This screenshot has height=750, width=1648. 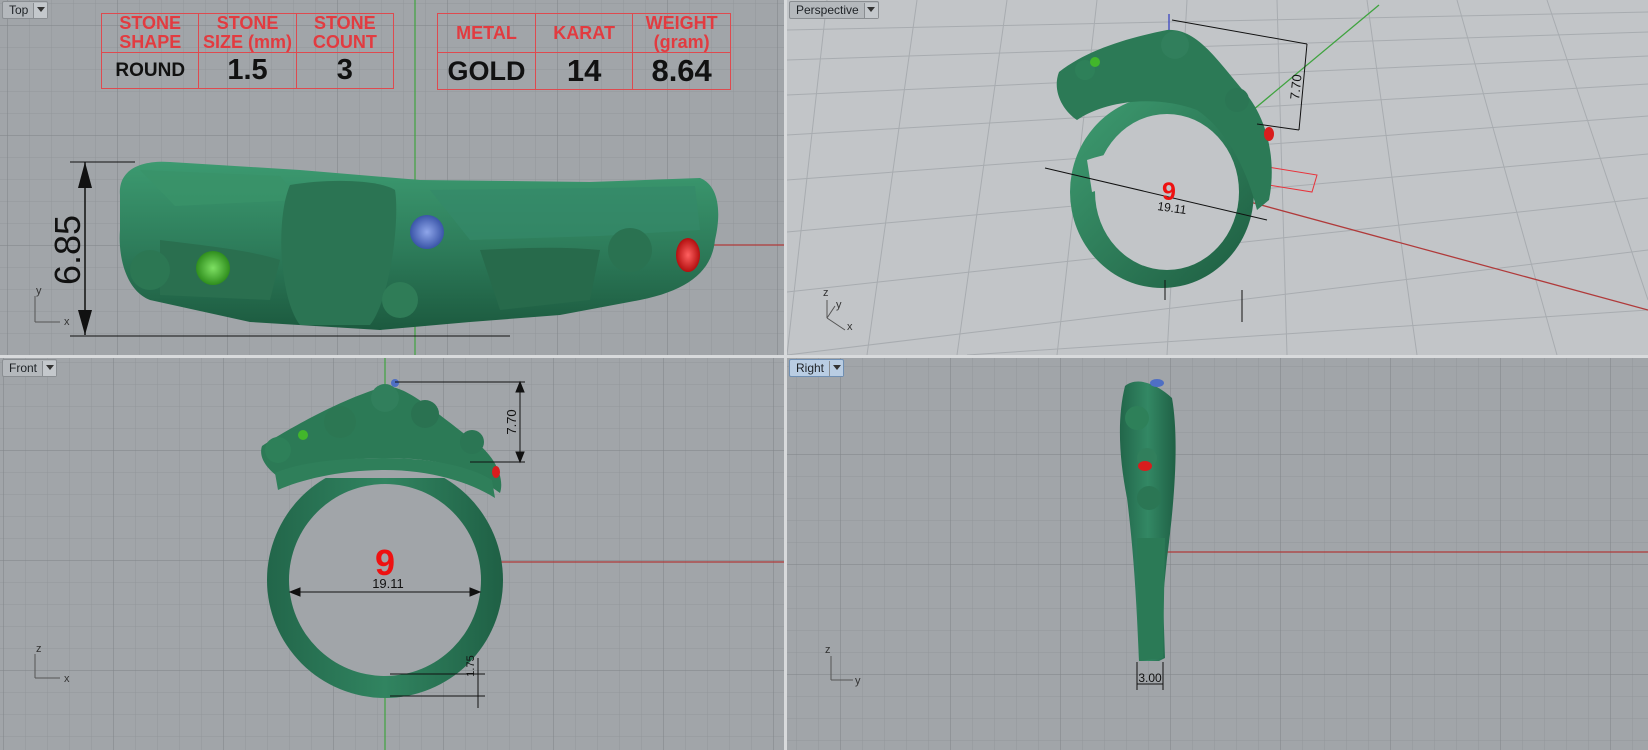 What do you see at coordinates (486, 71) in the screenshot?
I see `value-metal: GOLD` at bounding box center [486, 71].